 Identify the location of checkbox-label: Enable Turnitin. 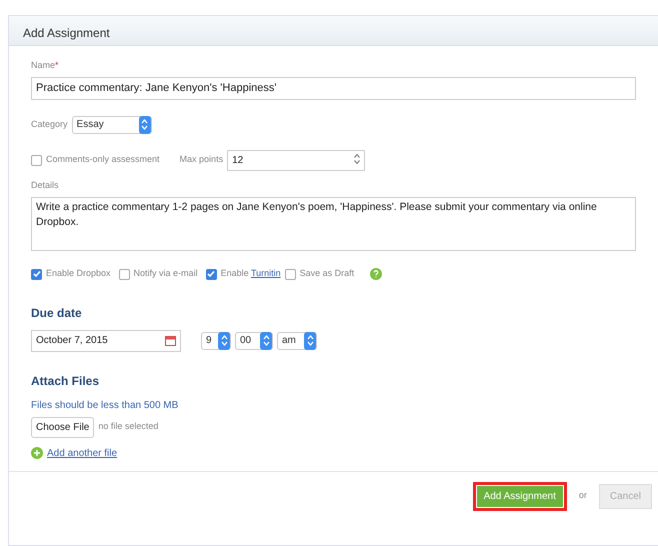
(250, 273).